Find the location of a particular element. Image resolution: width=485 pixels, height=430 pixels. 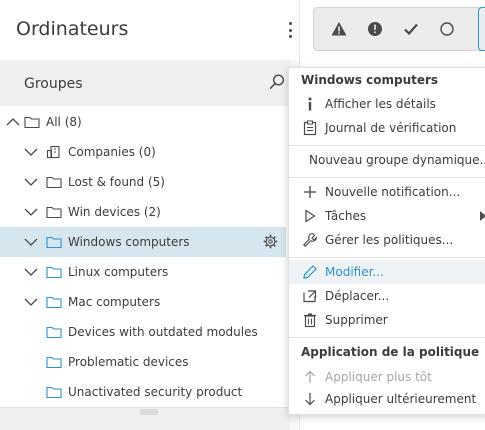

ok-icon is located at coordinates (411, 29).